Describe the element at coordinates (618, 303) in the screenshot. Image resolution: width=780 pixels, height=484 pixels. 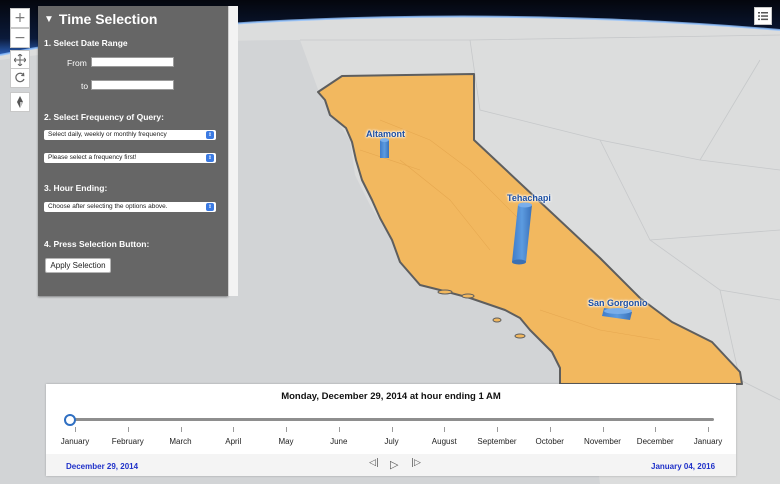
I see `site-label-san-gorgonio: San Gorgonio` at that location.